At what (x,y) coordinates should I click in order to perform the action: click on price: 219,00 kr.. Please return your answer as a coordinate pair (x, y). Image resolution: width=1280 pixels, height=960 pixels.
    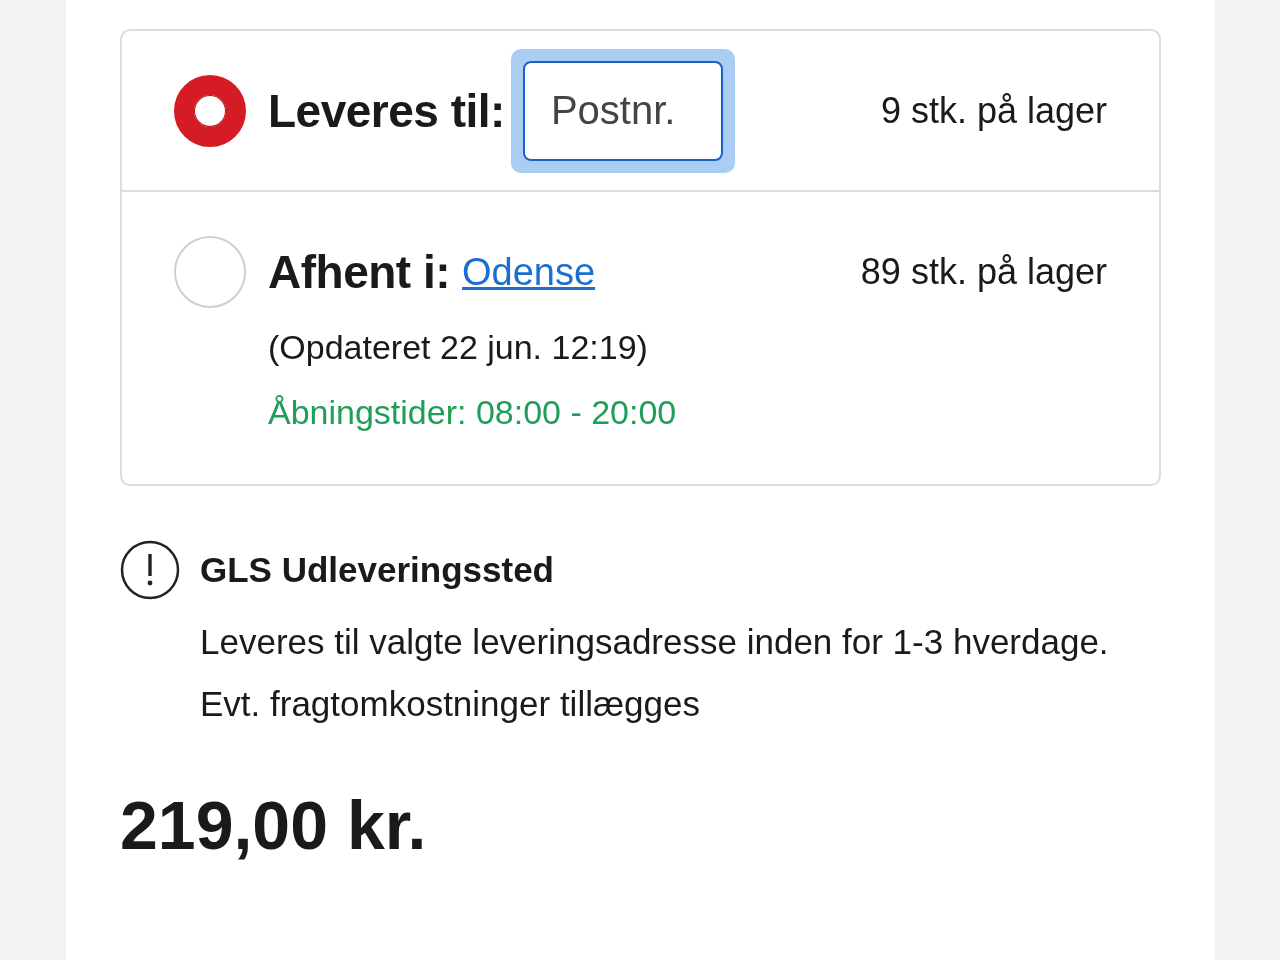
    Looking at the image, I should click on (274, 825).